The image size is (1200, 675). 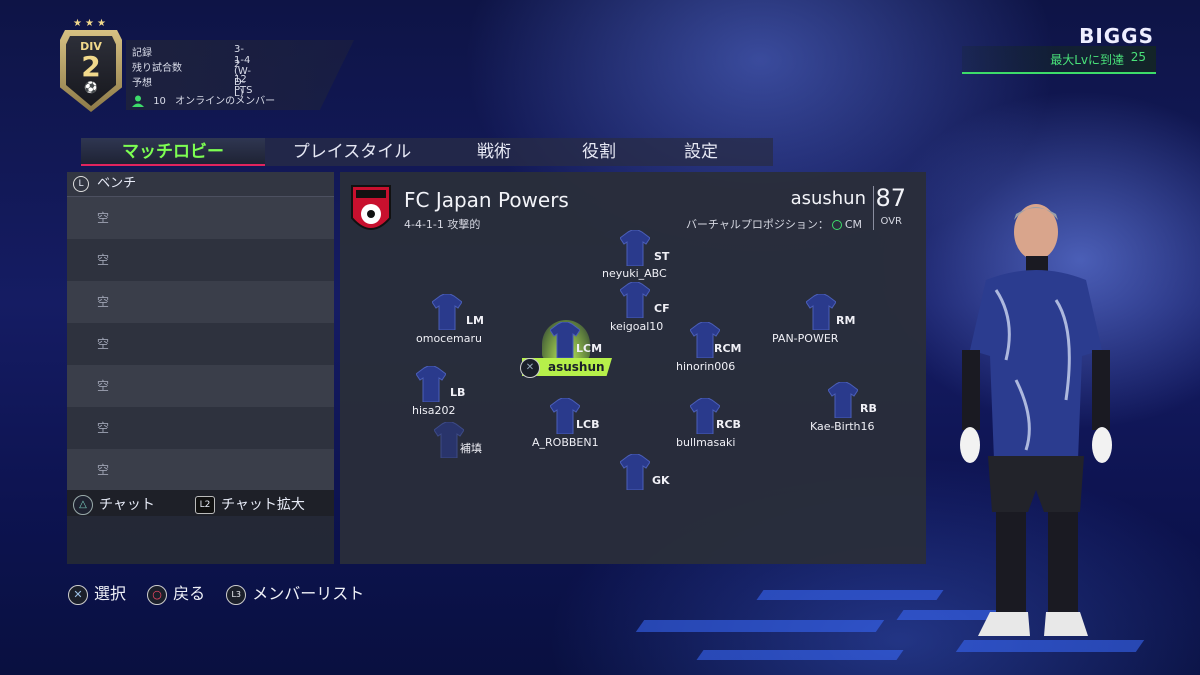 What do you see at coordinates (472, 396) in the screenshot?
I see `player-slot-lb: LB hisa202` at bounding box center [472, 396].